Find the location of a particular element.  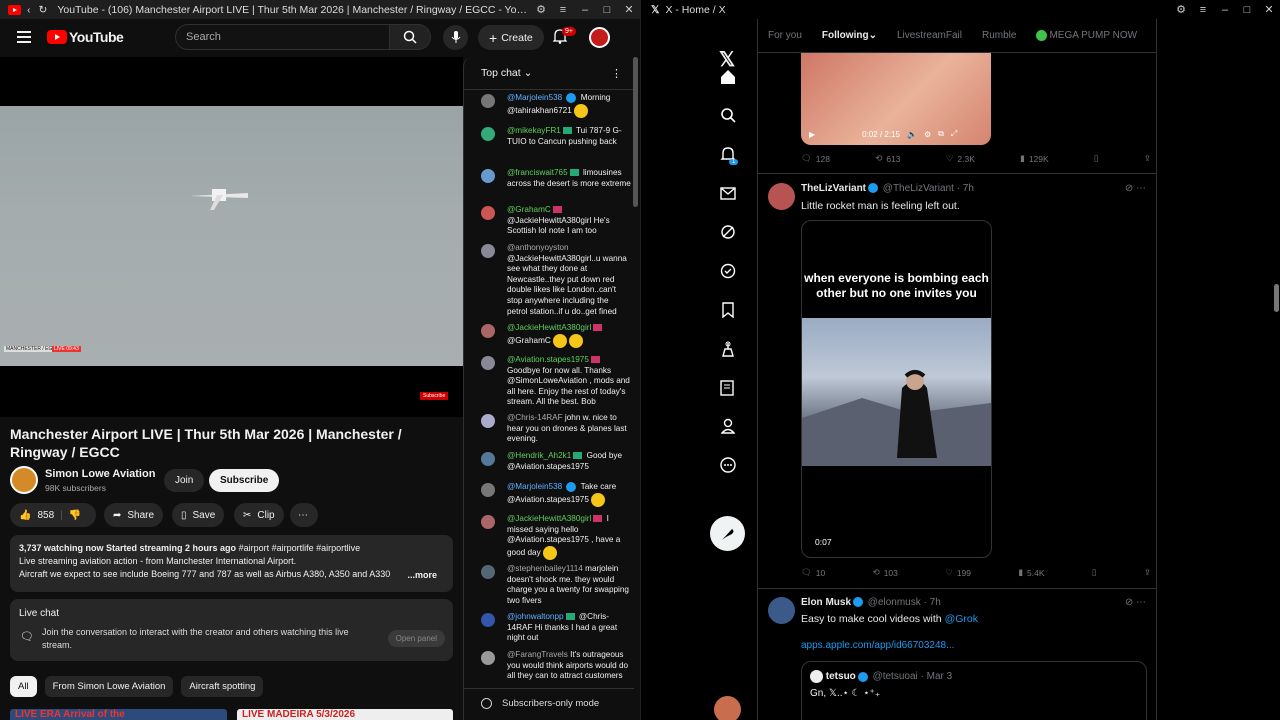

tab-livestreamfail: LivestreamFail is located at coordinates (929, 35).